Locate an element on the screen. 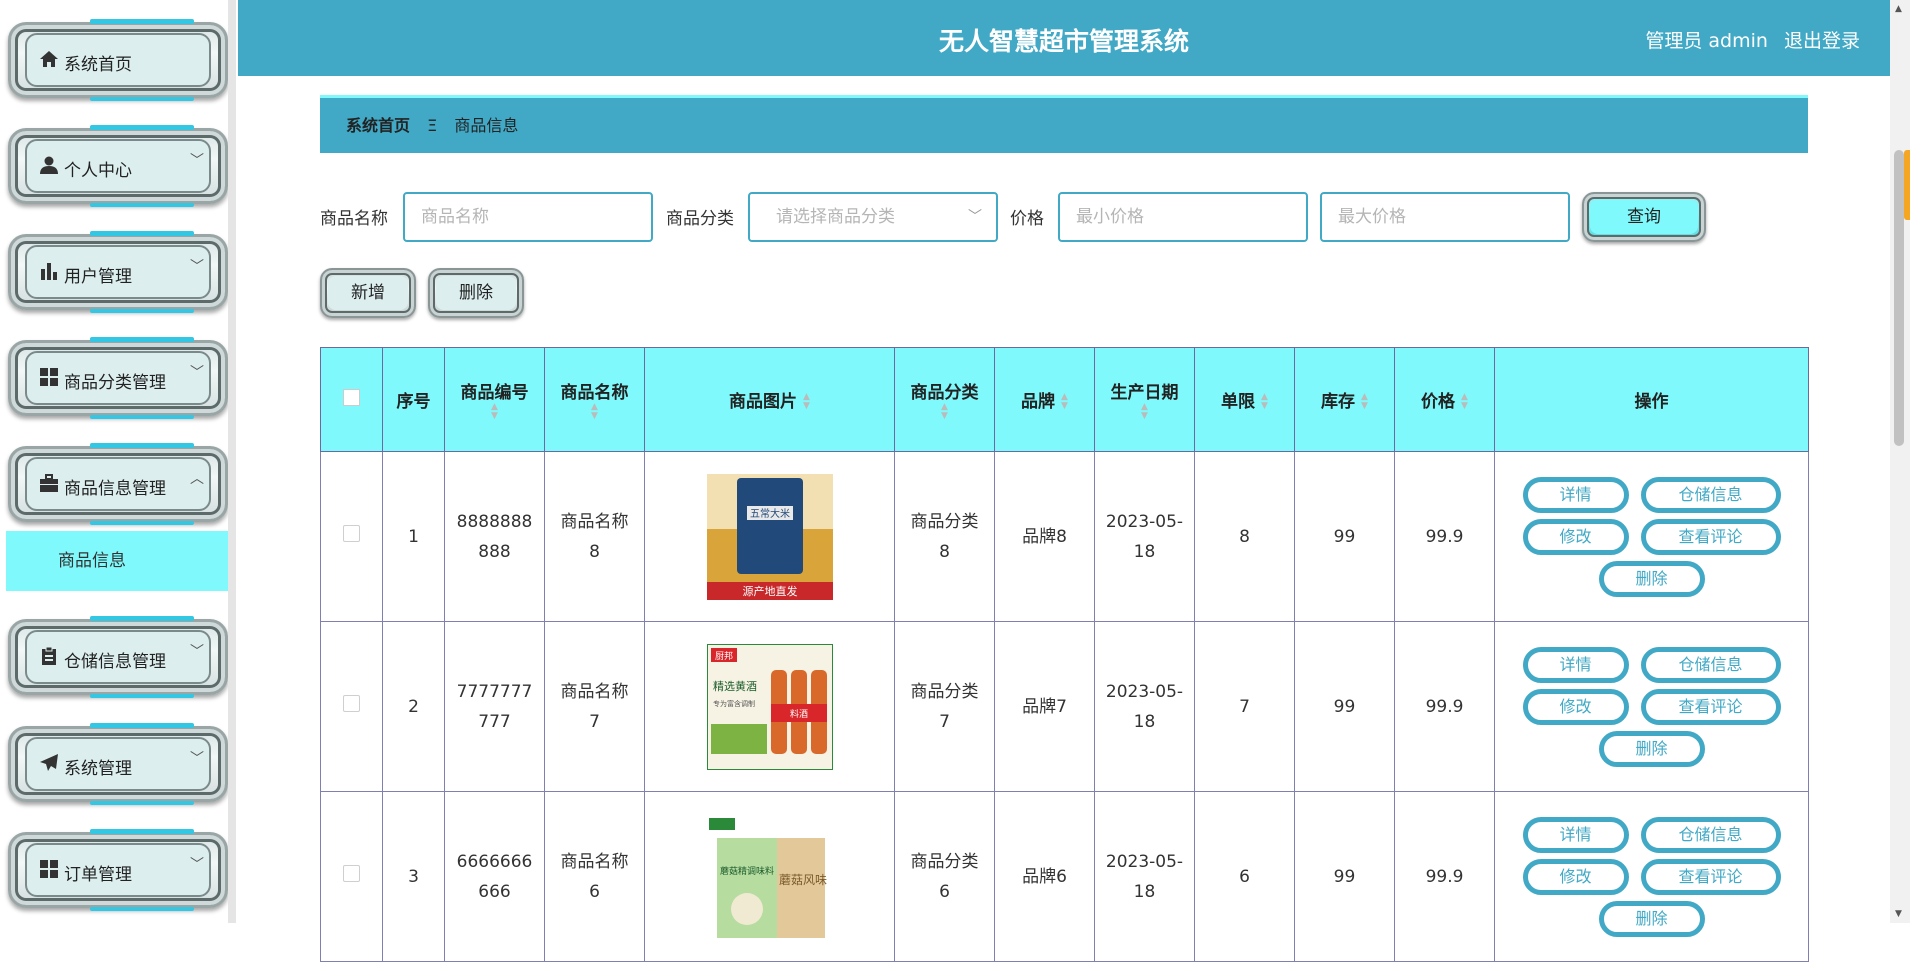 This screenshot has height=962, width=1910. col-code: 商品编号 ▲ ▼ is located at coordinates (494, 399).